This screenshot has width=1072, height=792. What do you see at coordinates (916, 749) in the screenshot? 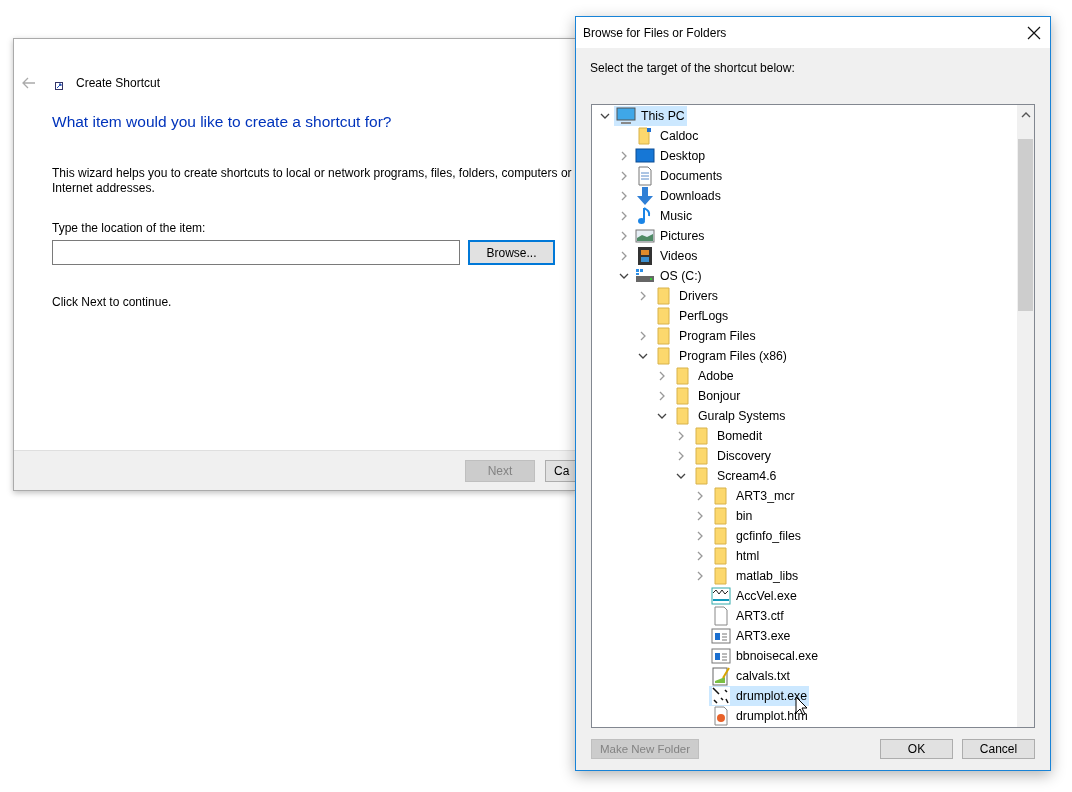
I see `ok-button: OK` at bounding box center [916, 749].